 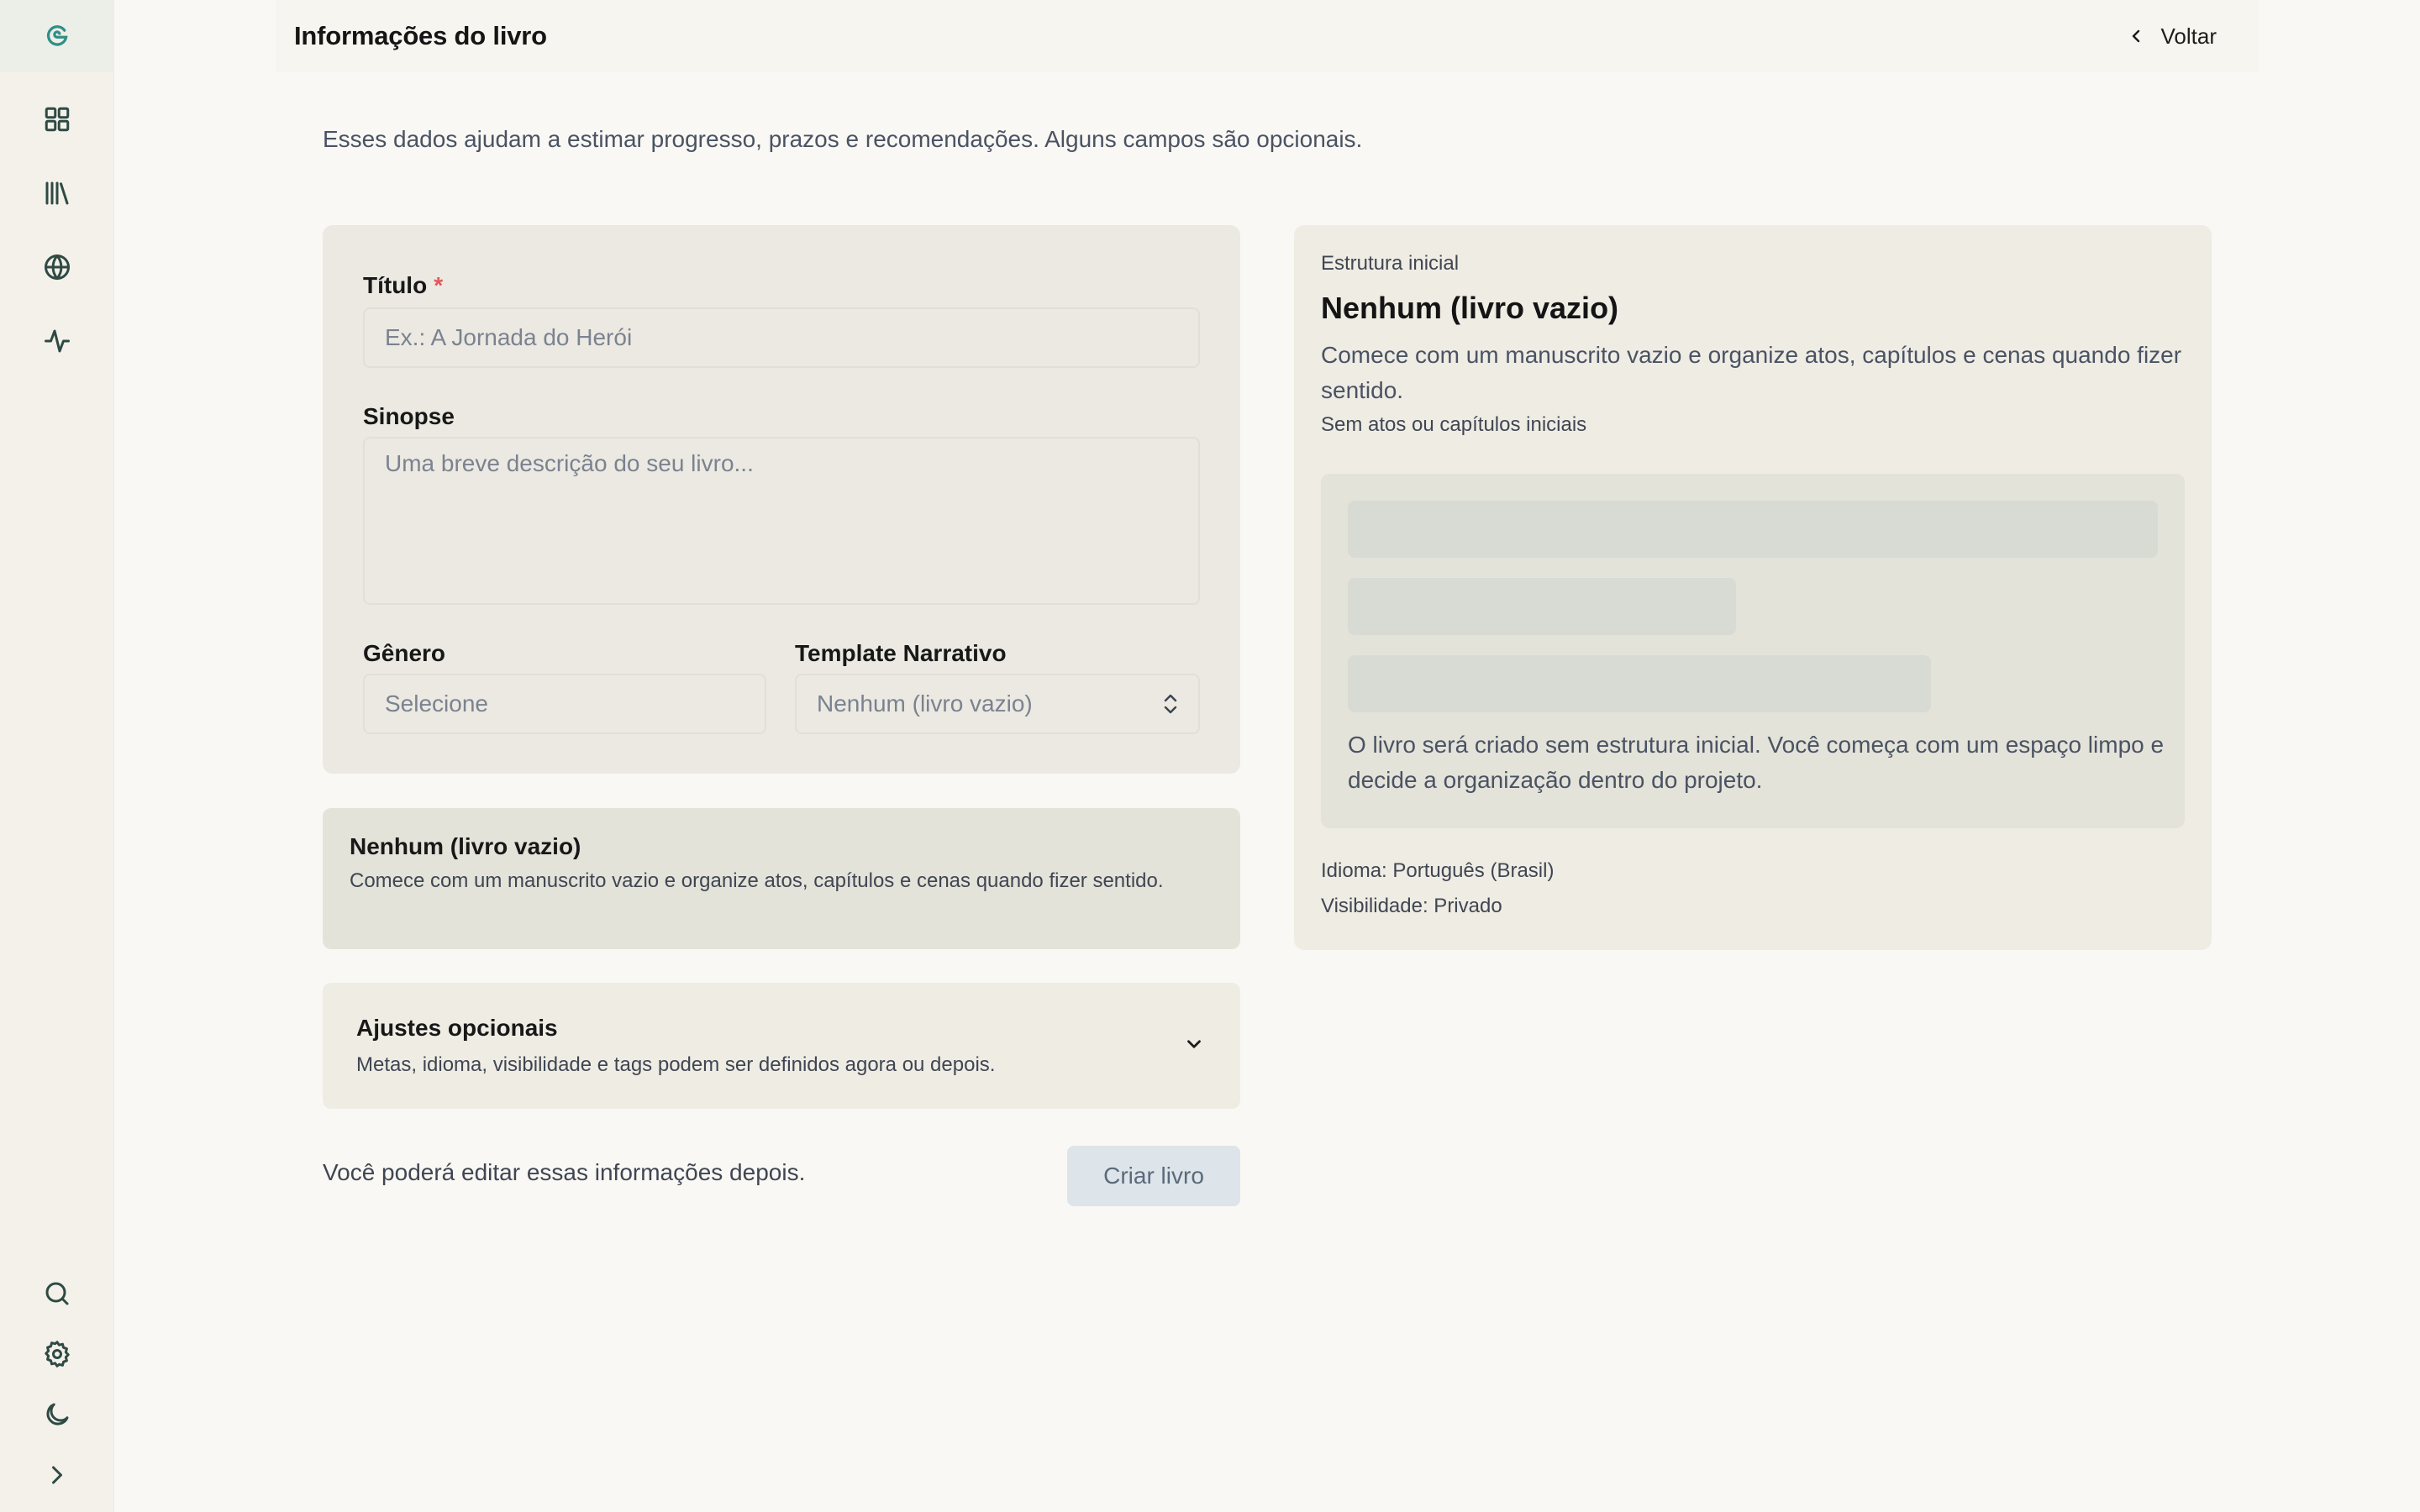 I want to click on nav-activity, so click(x=58, y=341).